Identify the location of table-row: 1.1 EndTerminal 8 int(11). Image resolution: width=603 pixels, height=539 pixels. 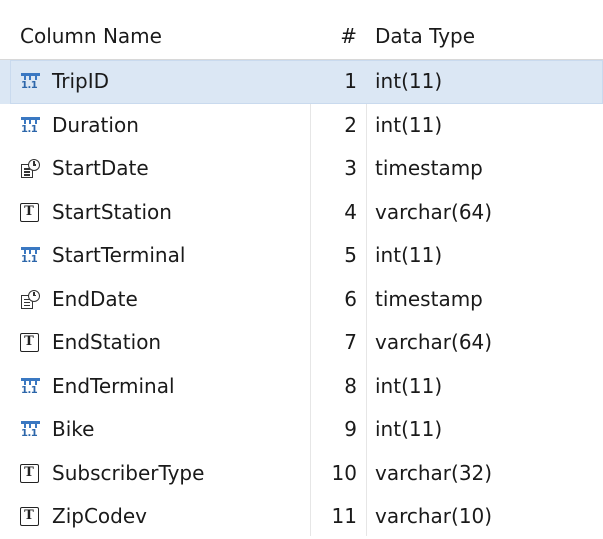
(301, 387).